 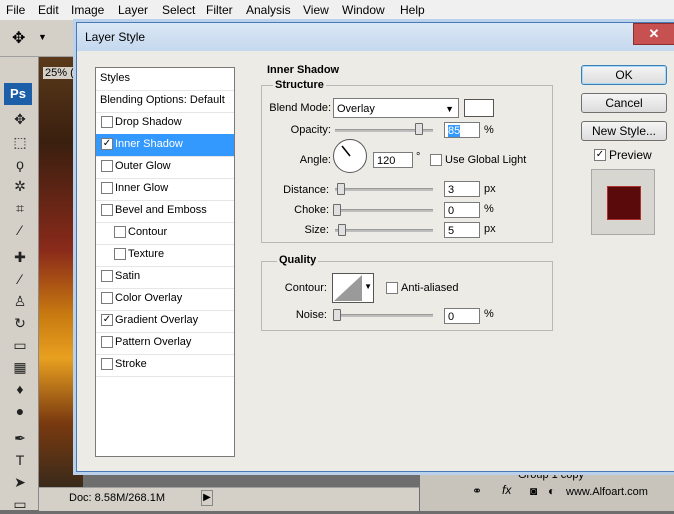 What do you see at coordinates (20, 438) in the screenshot?
I see `pen-icon: ✒` at bounding box center [20, 438].